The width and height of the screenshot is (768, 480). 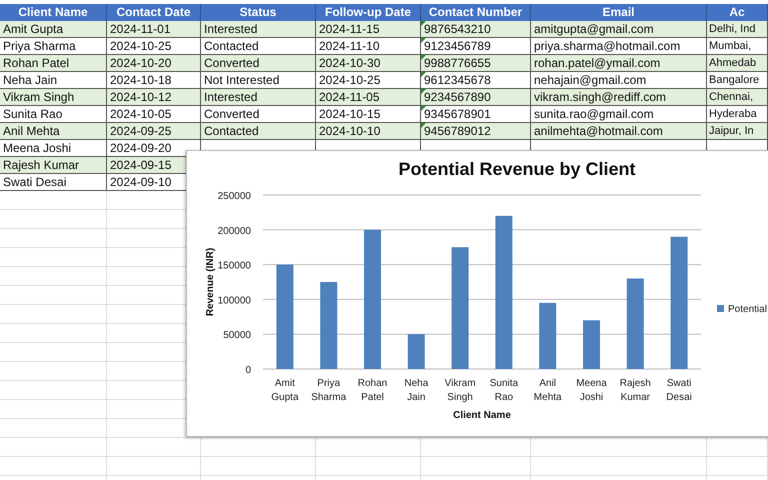 I want to click on table-cell: Swati Desai, so click(x=53, y=182).